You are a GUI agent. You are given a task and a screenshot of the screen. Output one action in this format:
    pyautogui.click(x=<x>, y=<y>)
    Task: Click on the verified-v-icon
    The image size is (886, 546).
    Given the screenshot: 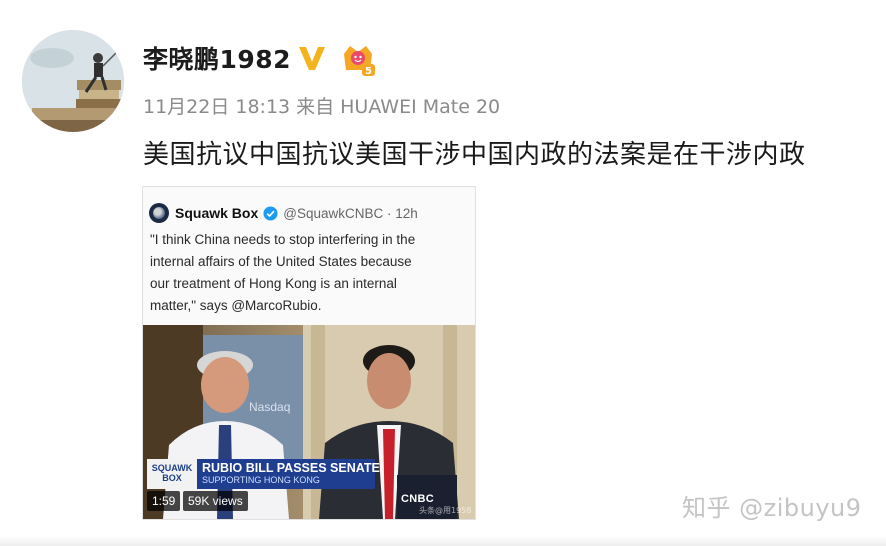 What is the action you would take?
    pyautogui.click(x=312, y=58)
    